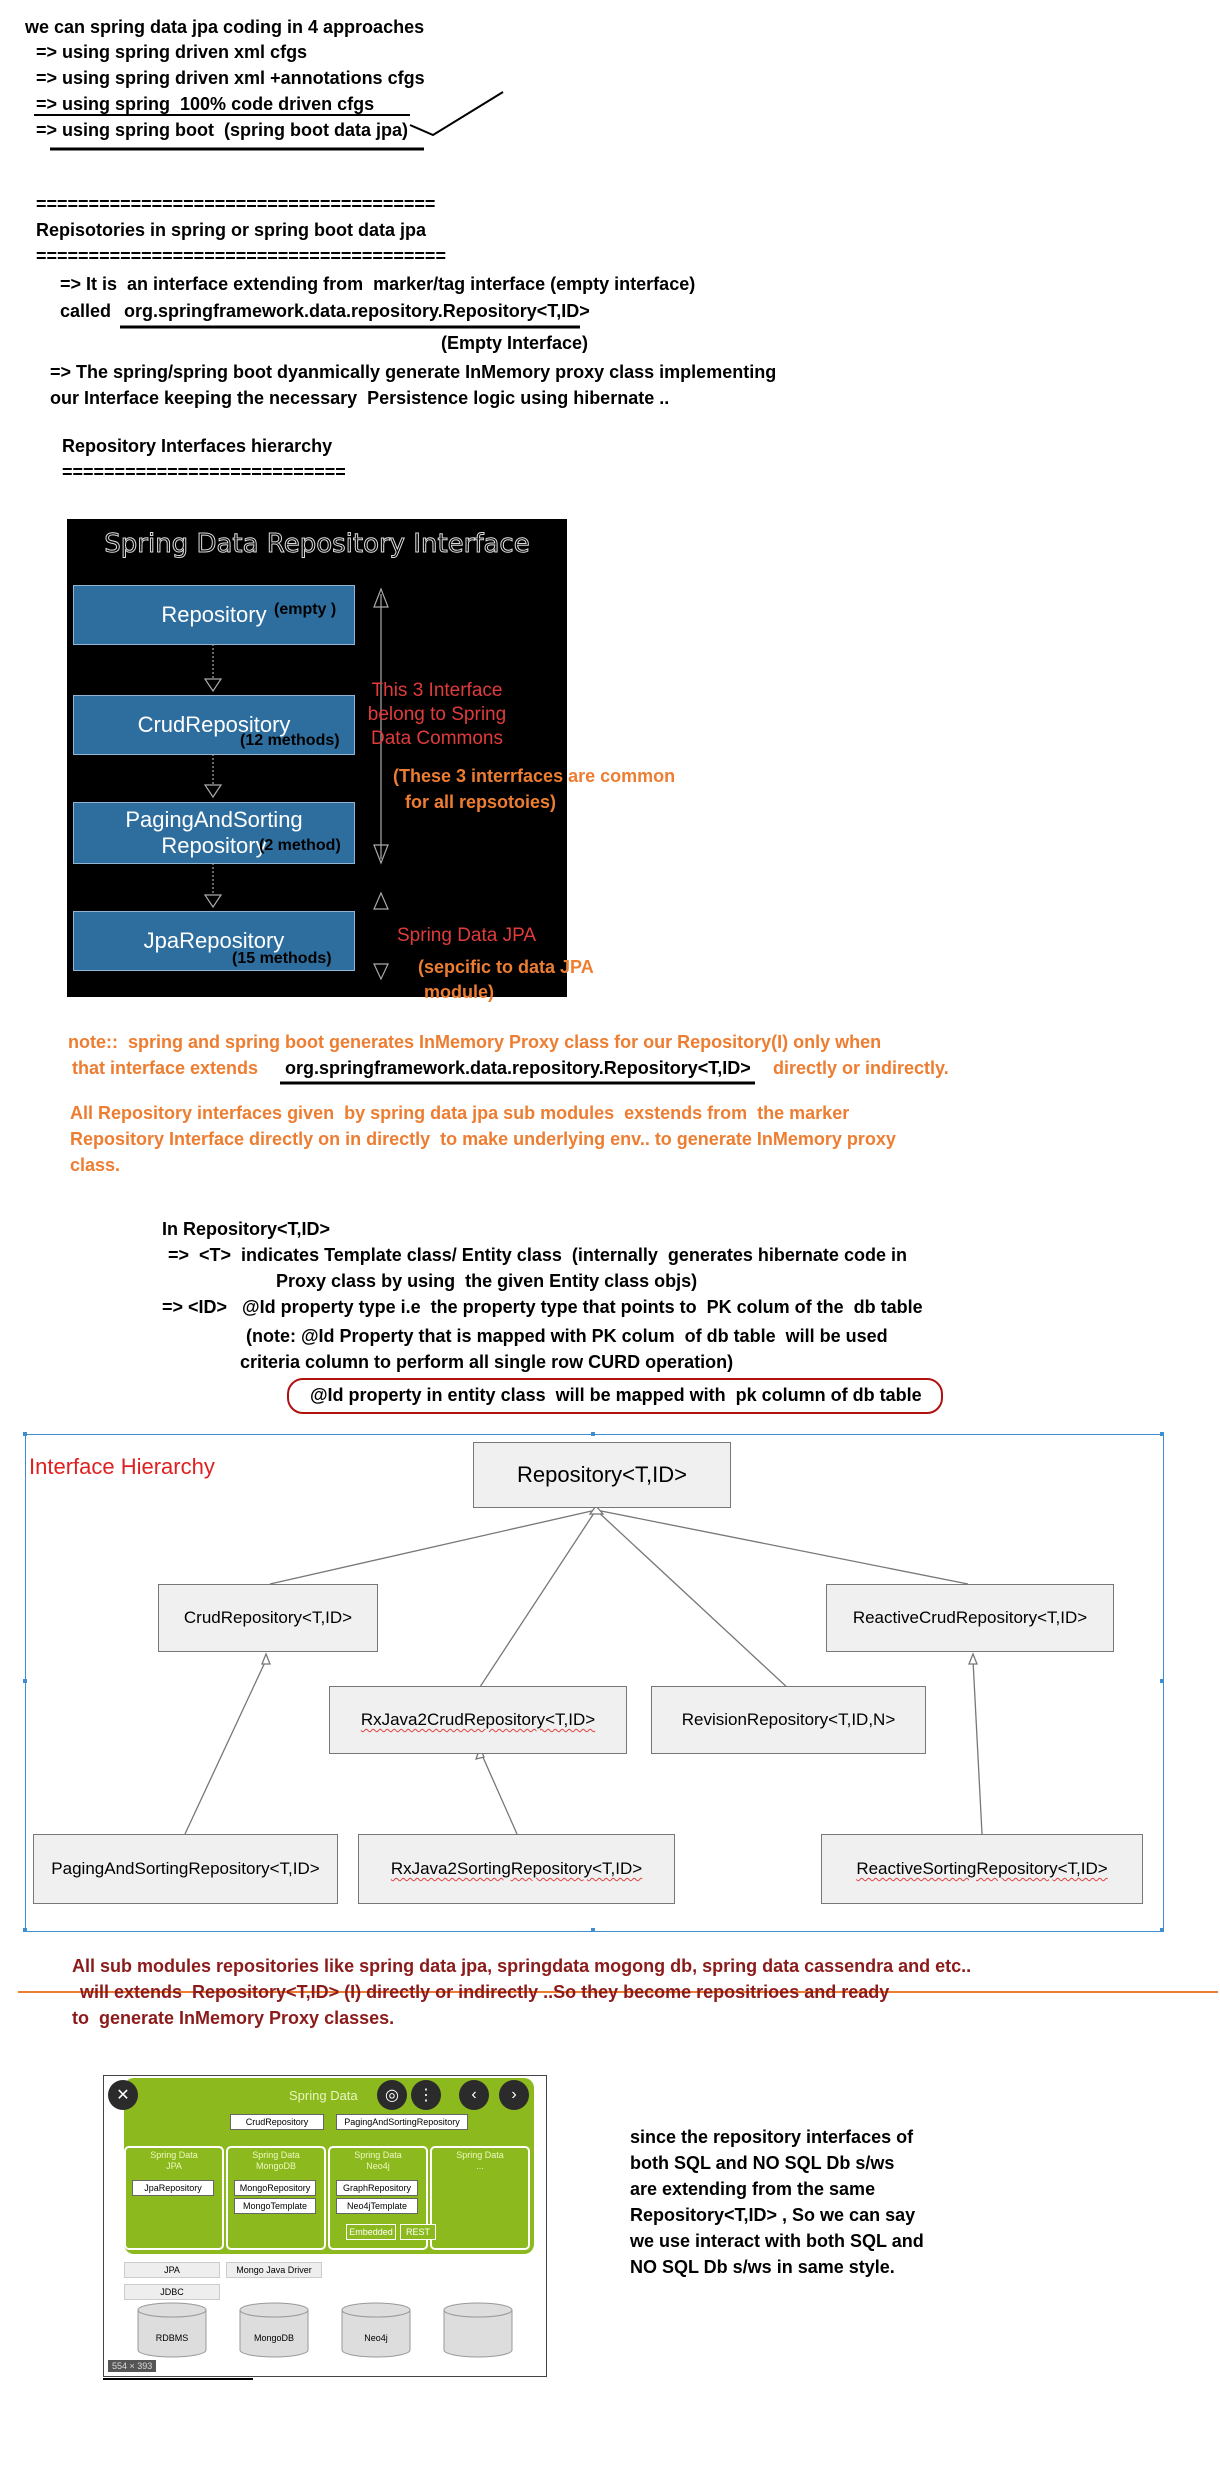 This screenshot has width=1220, height=2472. I want to click on since-5: we use interact with both SQL and, so click(777, 2241).